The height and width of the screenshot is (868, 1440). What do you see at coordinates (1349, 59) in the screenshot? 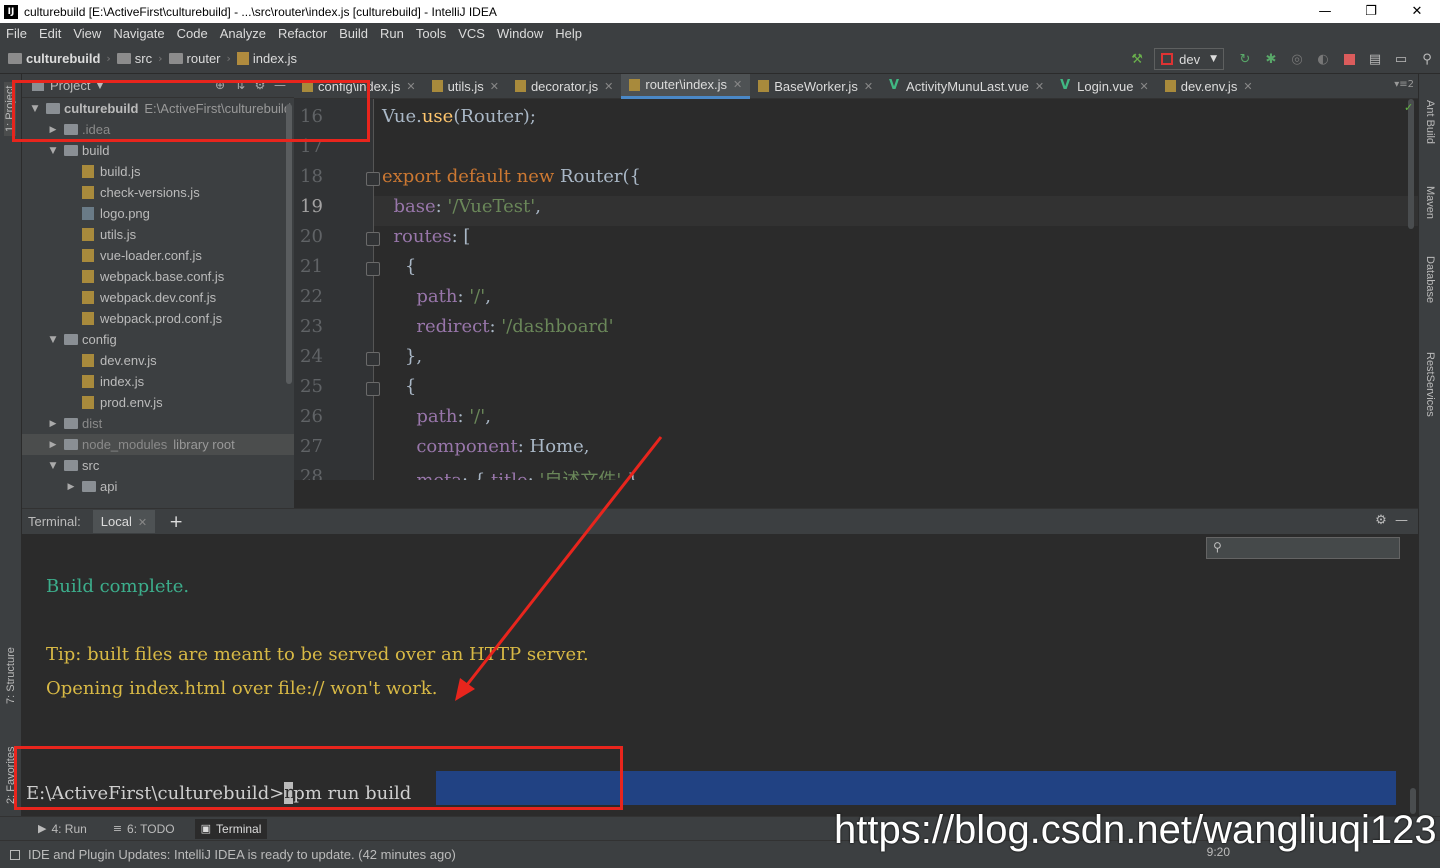
I see `stop-icon` at bounding box center [1349, 59].